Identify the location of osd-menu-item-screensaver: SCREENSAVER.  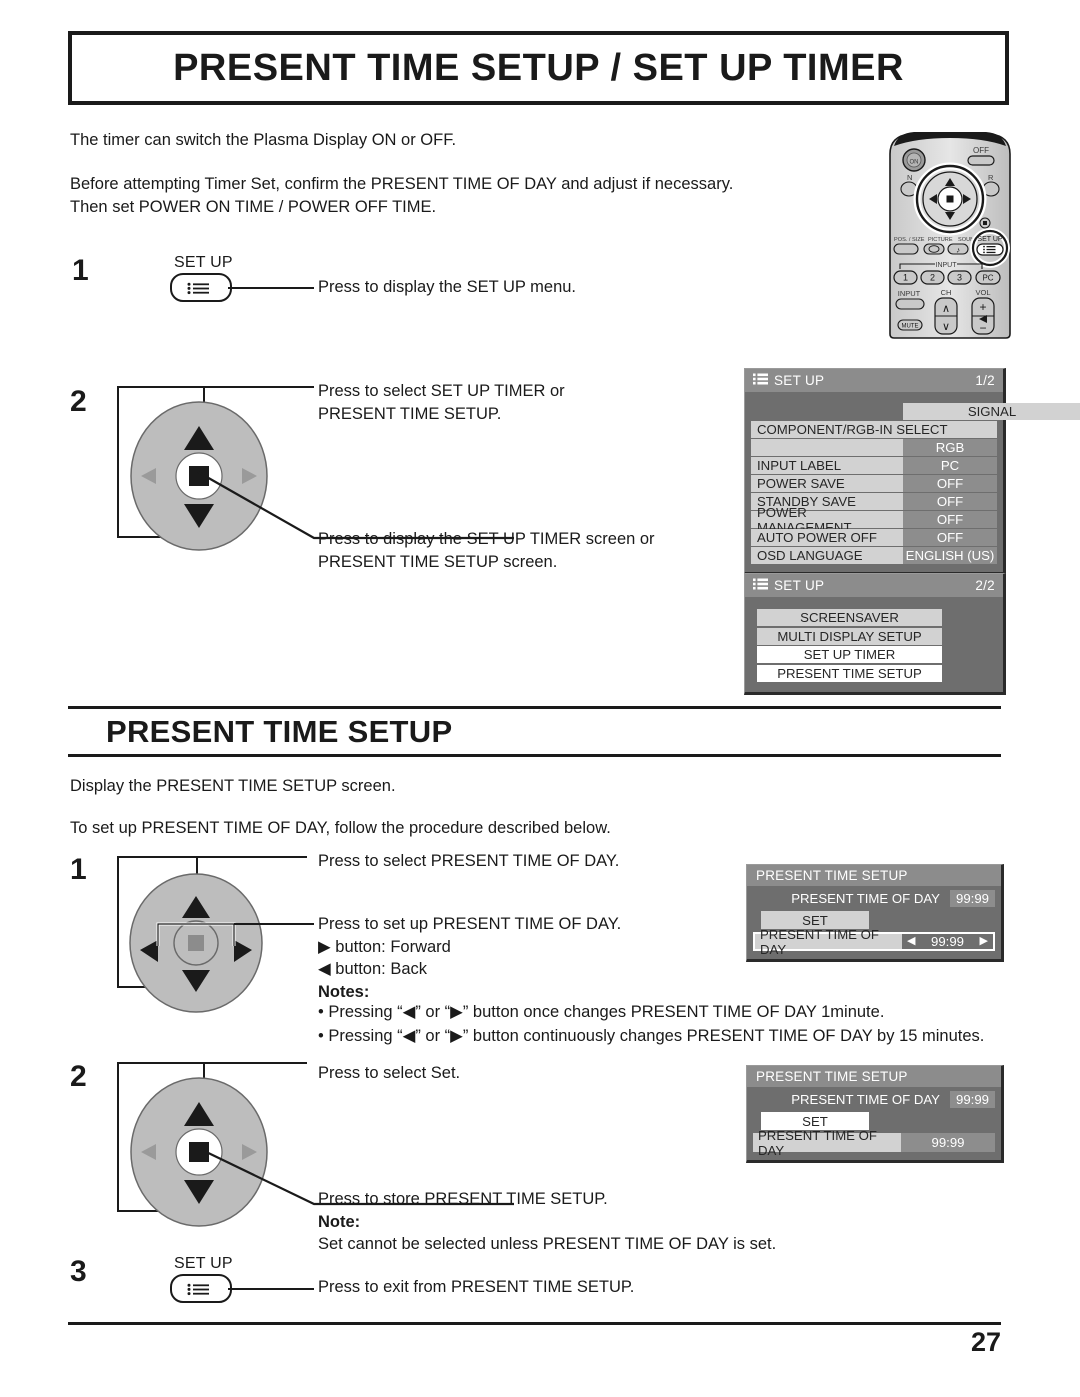
(849, 617).